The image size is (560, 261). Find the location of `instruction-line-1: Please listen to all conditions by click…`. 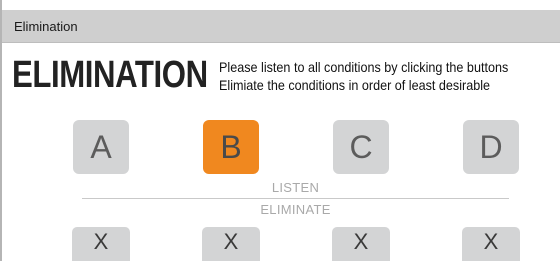

instruction-line-1: Please listen to all conditions by click… is located at coordinates (364, 67).